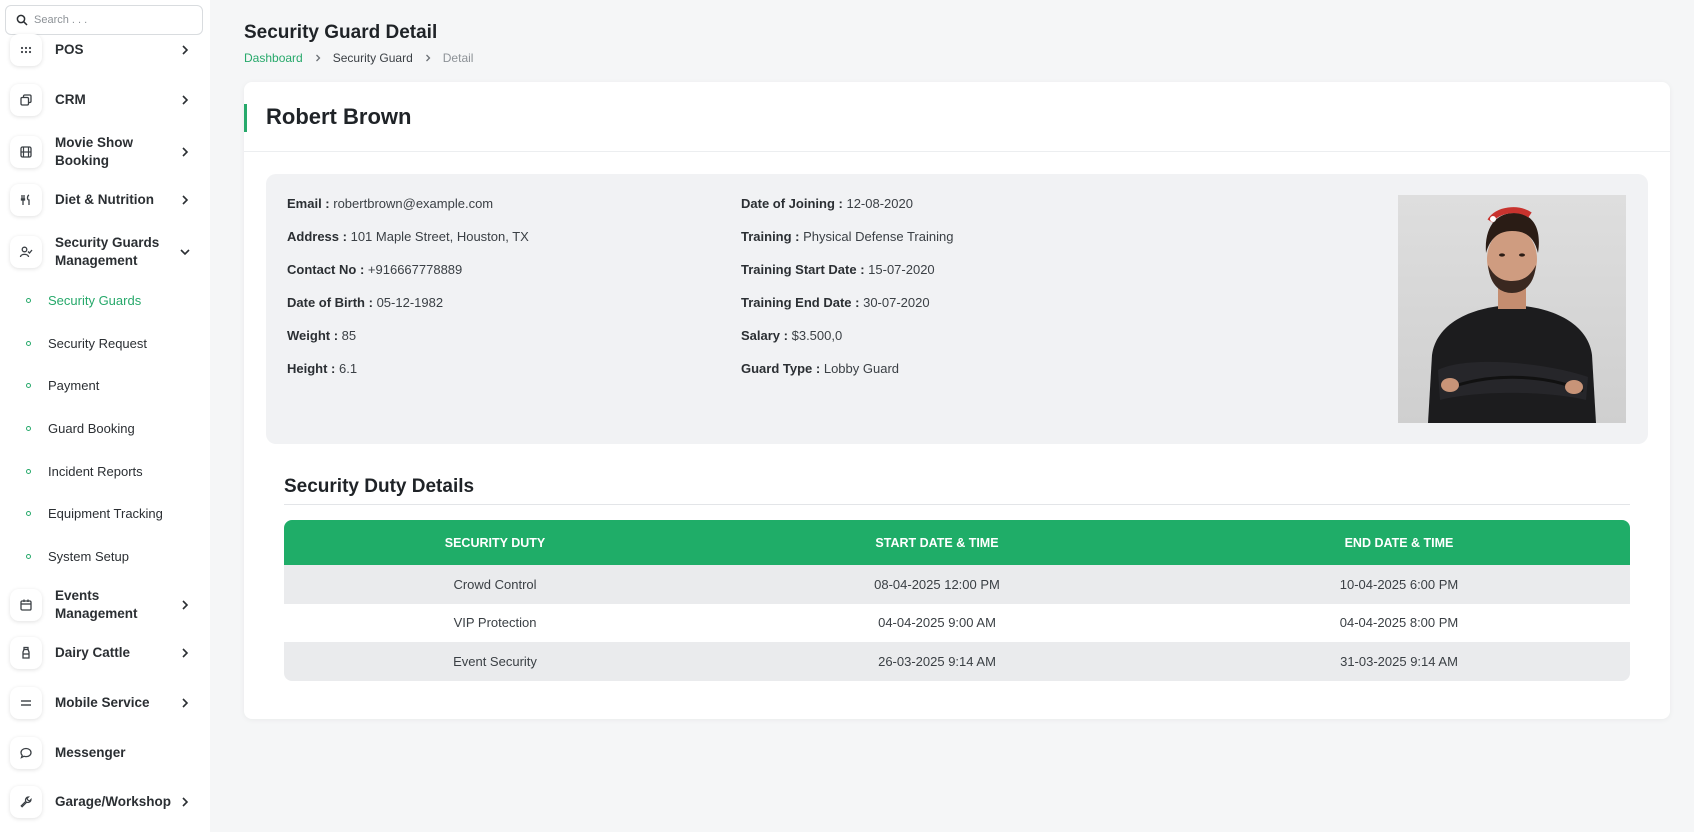  I want to click on breadcrumb-security-guard-link: Security Guard, so click(373, 58).